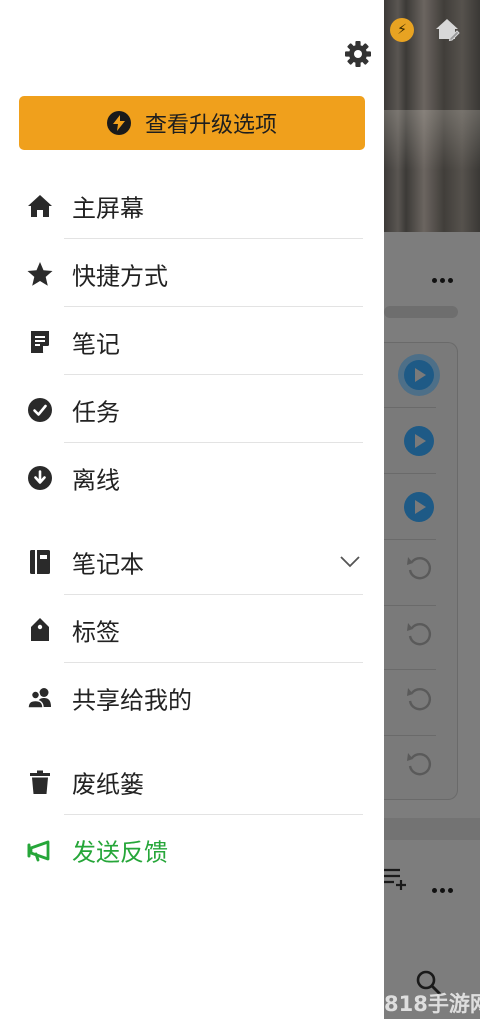 The width and height of the screenshot is (480, 1019). Describe the element at coordinates (210, 125) in the screenshot. I see `upgrade-options-label: 查看升级选项` at that location.